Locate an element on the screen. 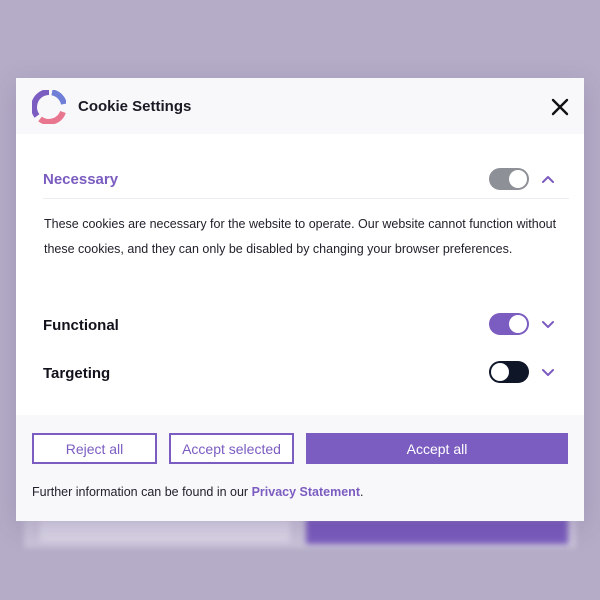 The height and width of the screenshot is (600, 600). accept-selected-button: Accept selected is located at coordinates (231, 448).